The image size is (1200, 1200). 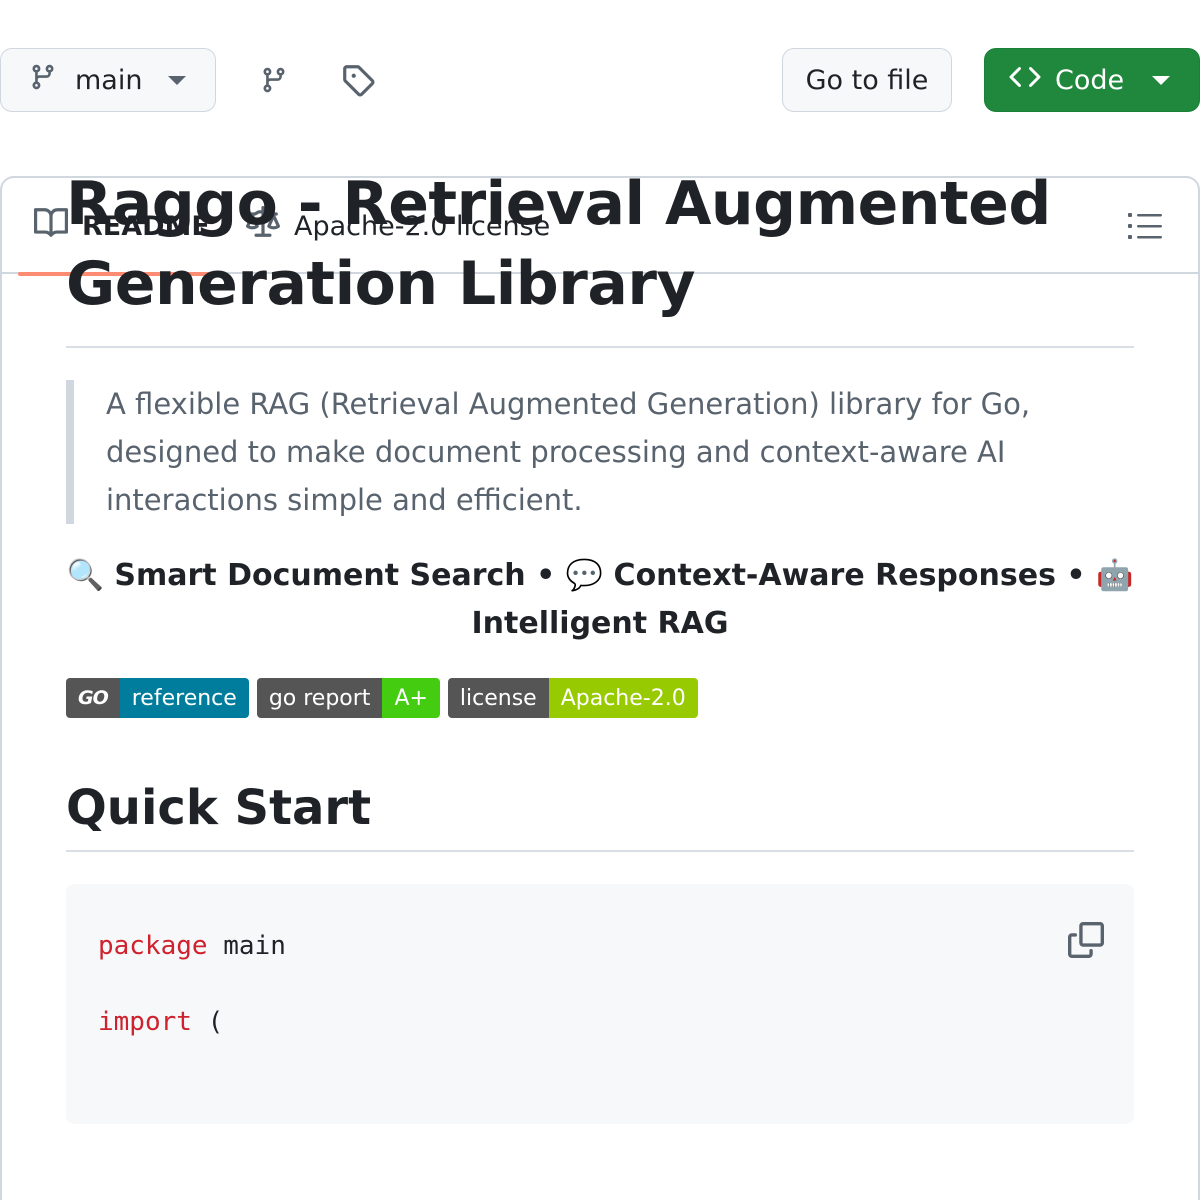 What do you see at coordinates (600, 623) in the screenshot?
I see `tagline-item-rag: Intelligent RAG` at bounding box center [600, 623].